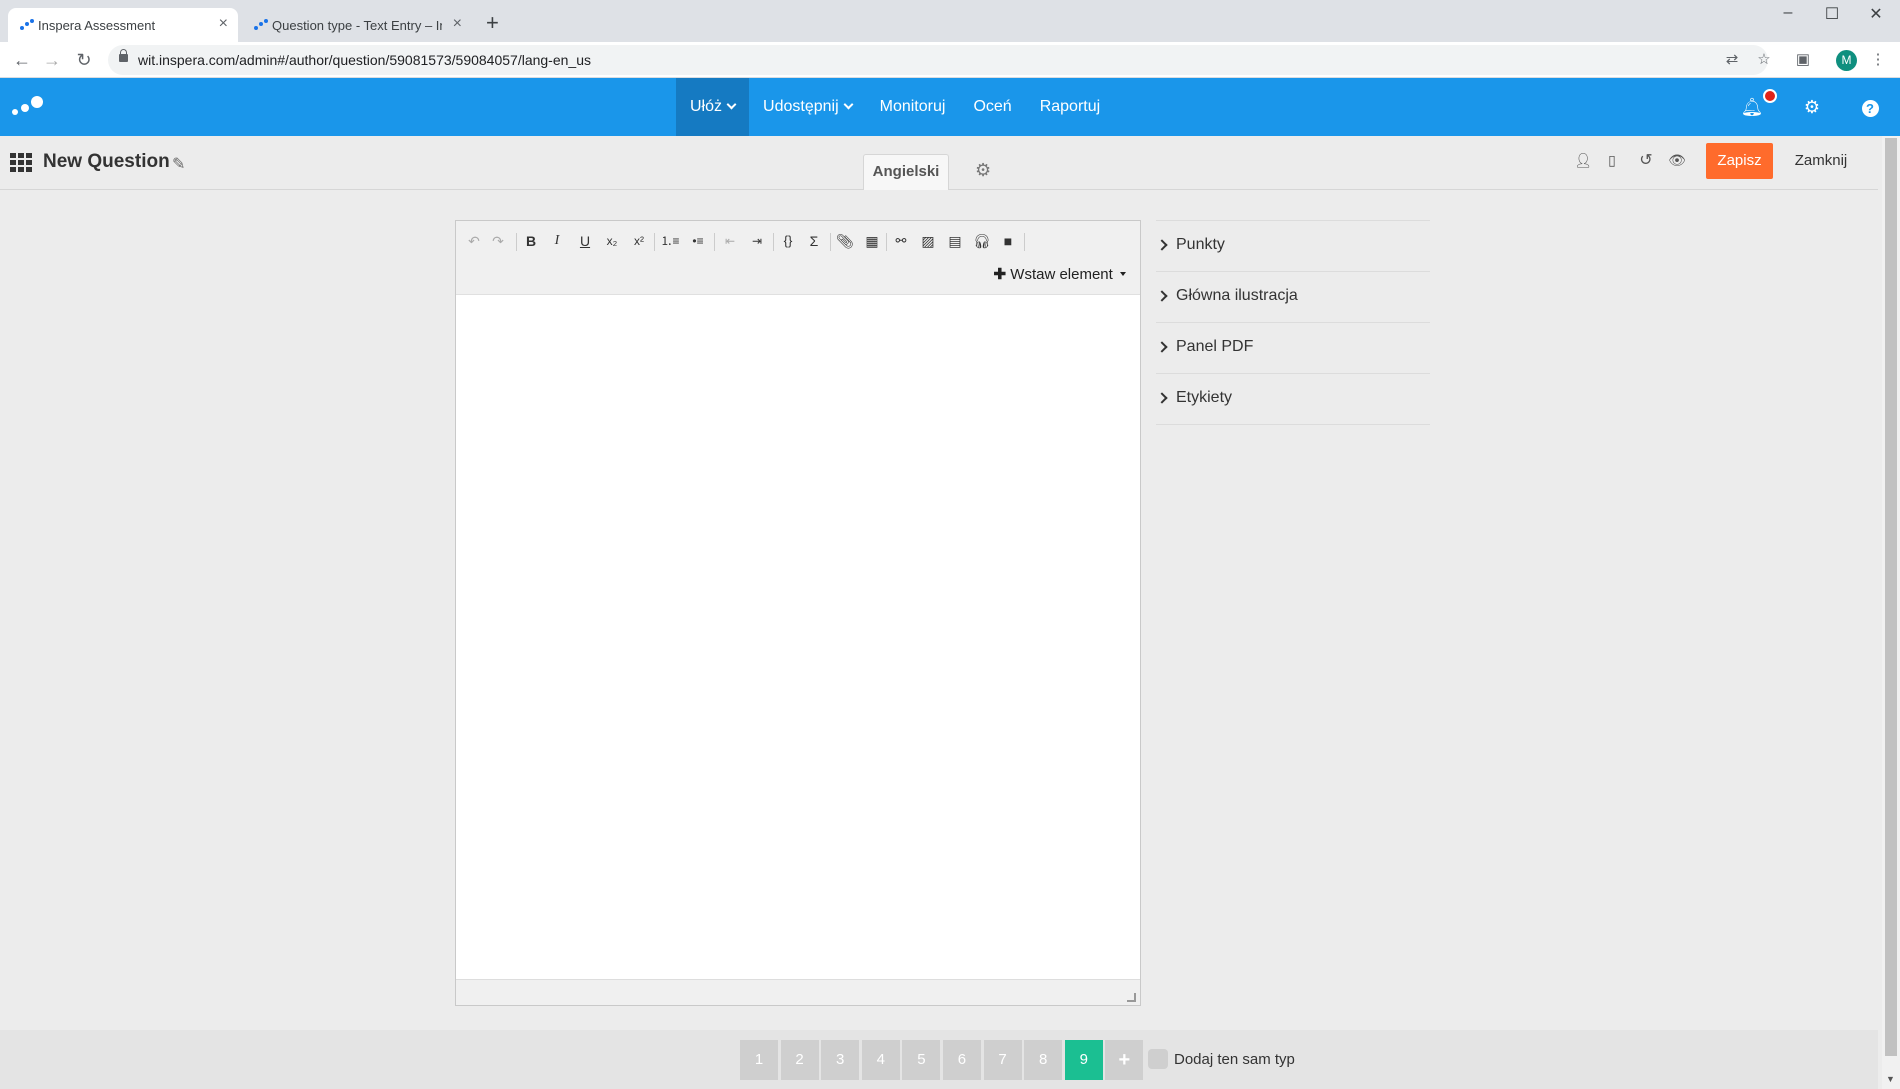 The width and height of the screenshot is (1900, 1089). What do you see at coordinates (1646, 160) in the screenshot?
I see `history-icon: ↺` at bounding box center [1646, 160].